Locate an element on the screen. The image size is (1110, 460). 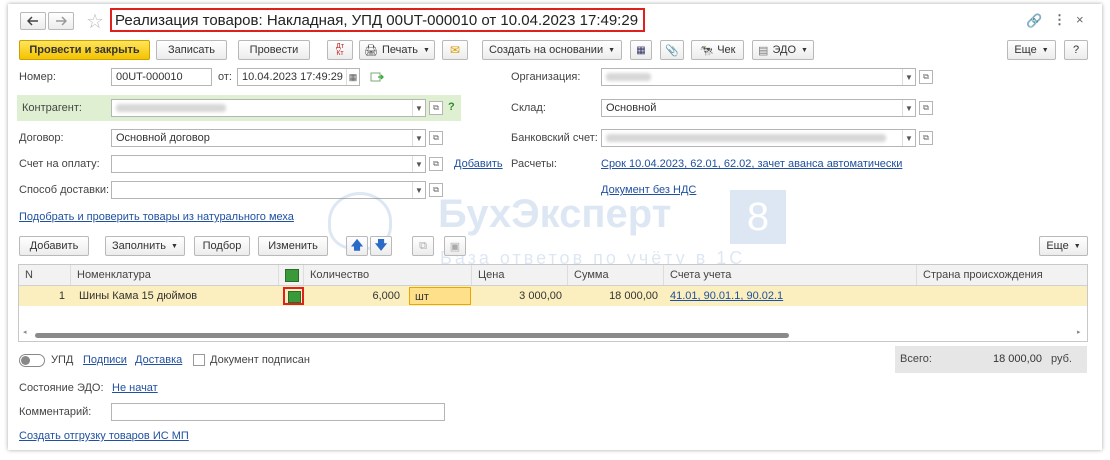
invoice-label: Счет на оплату: is located at coordinates (59, 164).